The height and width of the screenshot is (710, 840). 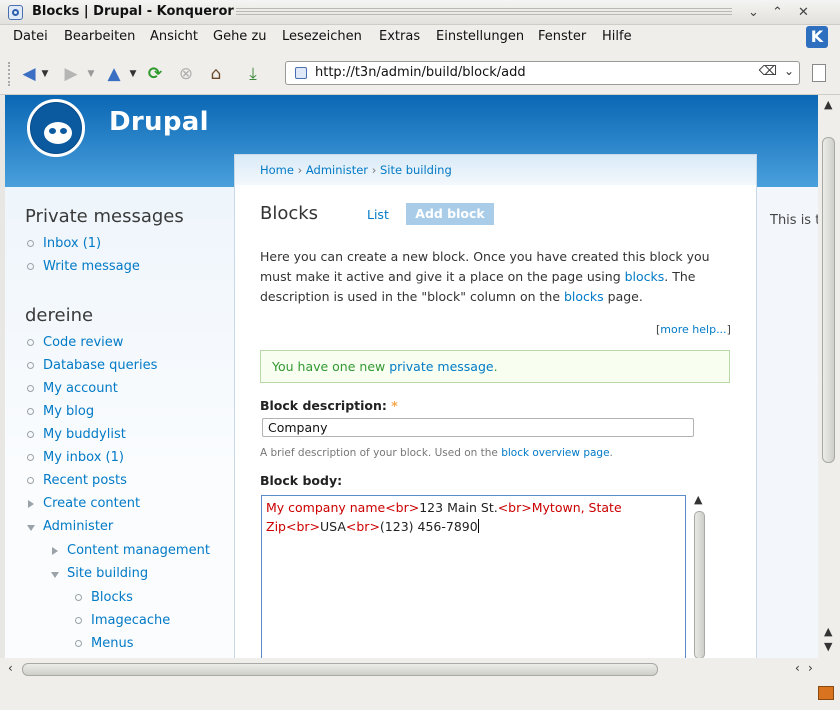 I want to click on horizontal-scrollbar: ‹ ‹ ›, so click(x=420, y=669).